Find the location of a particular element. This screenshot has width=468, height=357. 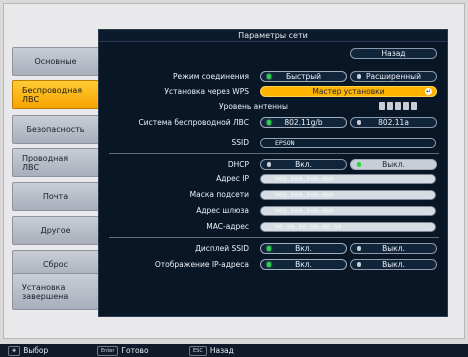

wps-label: Установка через WPS is located at coordinates (206, 91).